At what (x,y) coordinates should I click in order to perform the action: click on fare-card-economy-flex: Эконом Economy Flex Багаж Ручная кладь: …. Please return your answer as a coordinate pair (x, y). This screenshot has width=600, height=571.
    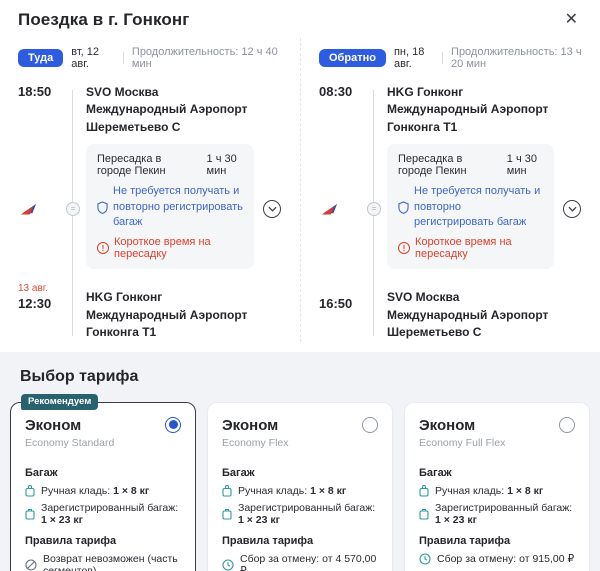
    Looking at the image, I should click on (300, 486).